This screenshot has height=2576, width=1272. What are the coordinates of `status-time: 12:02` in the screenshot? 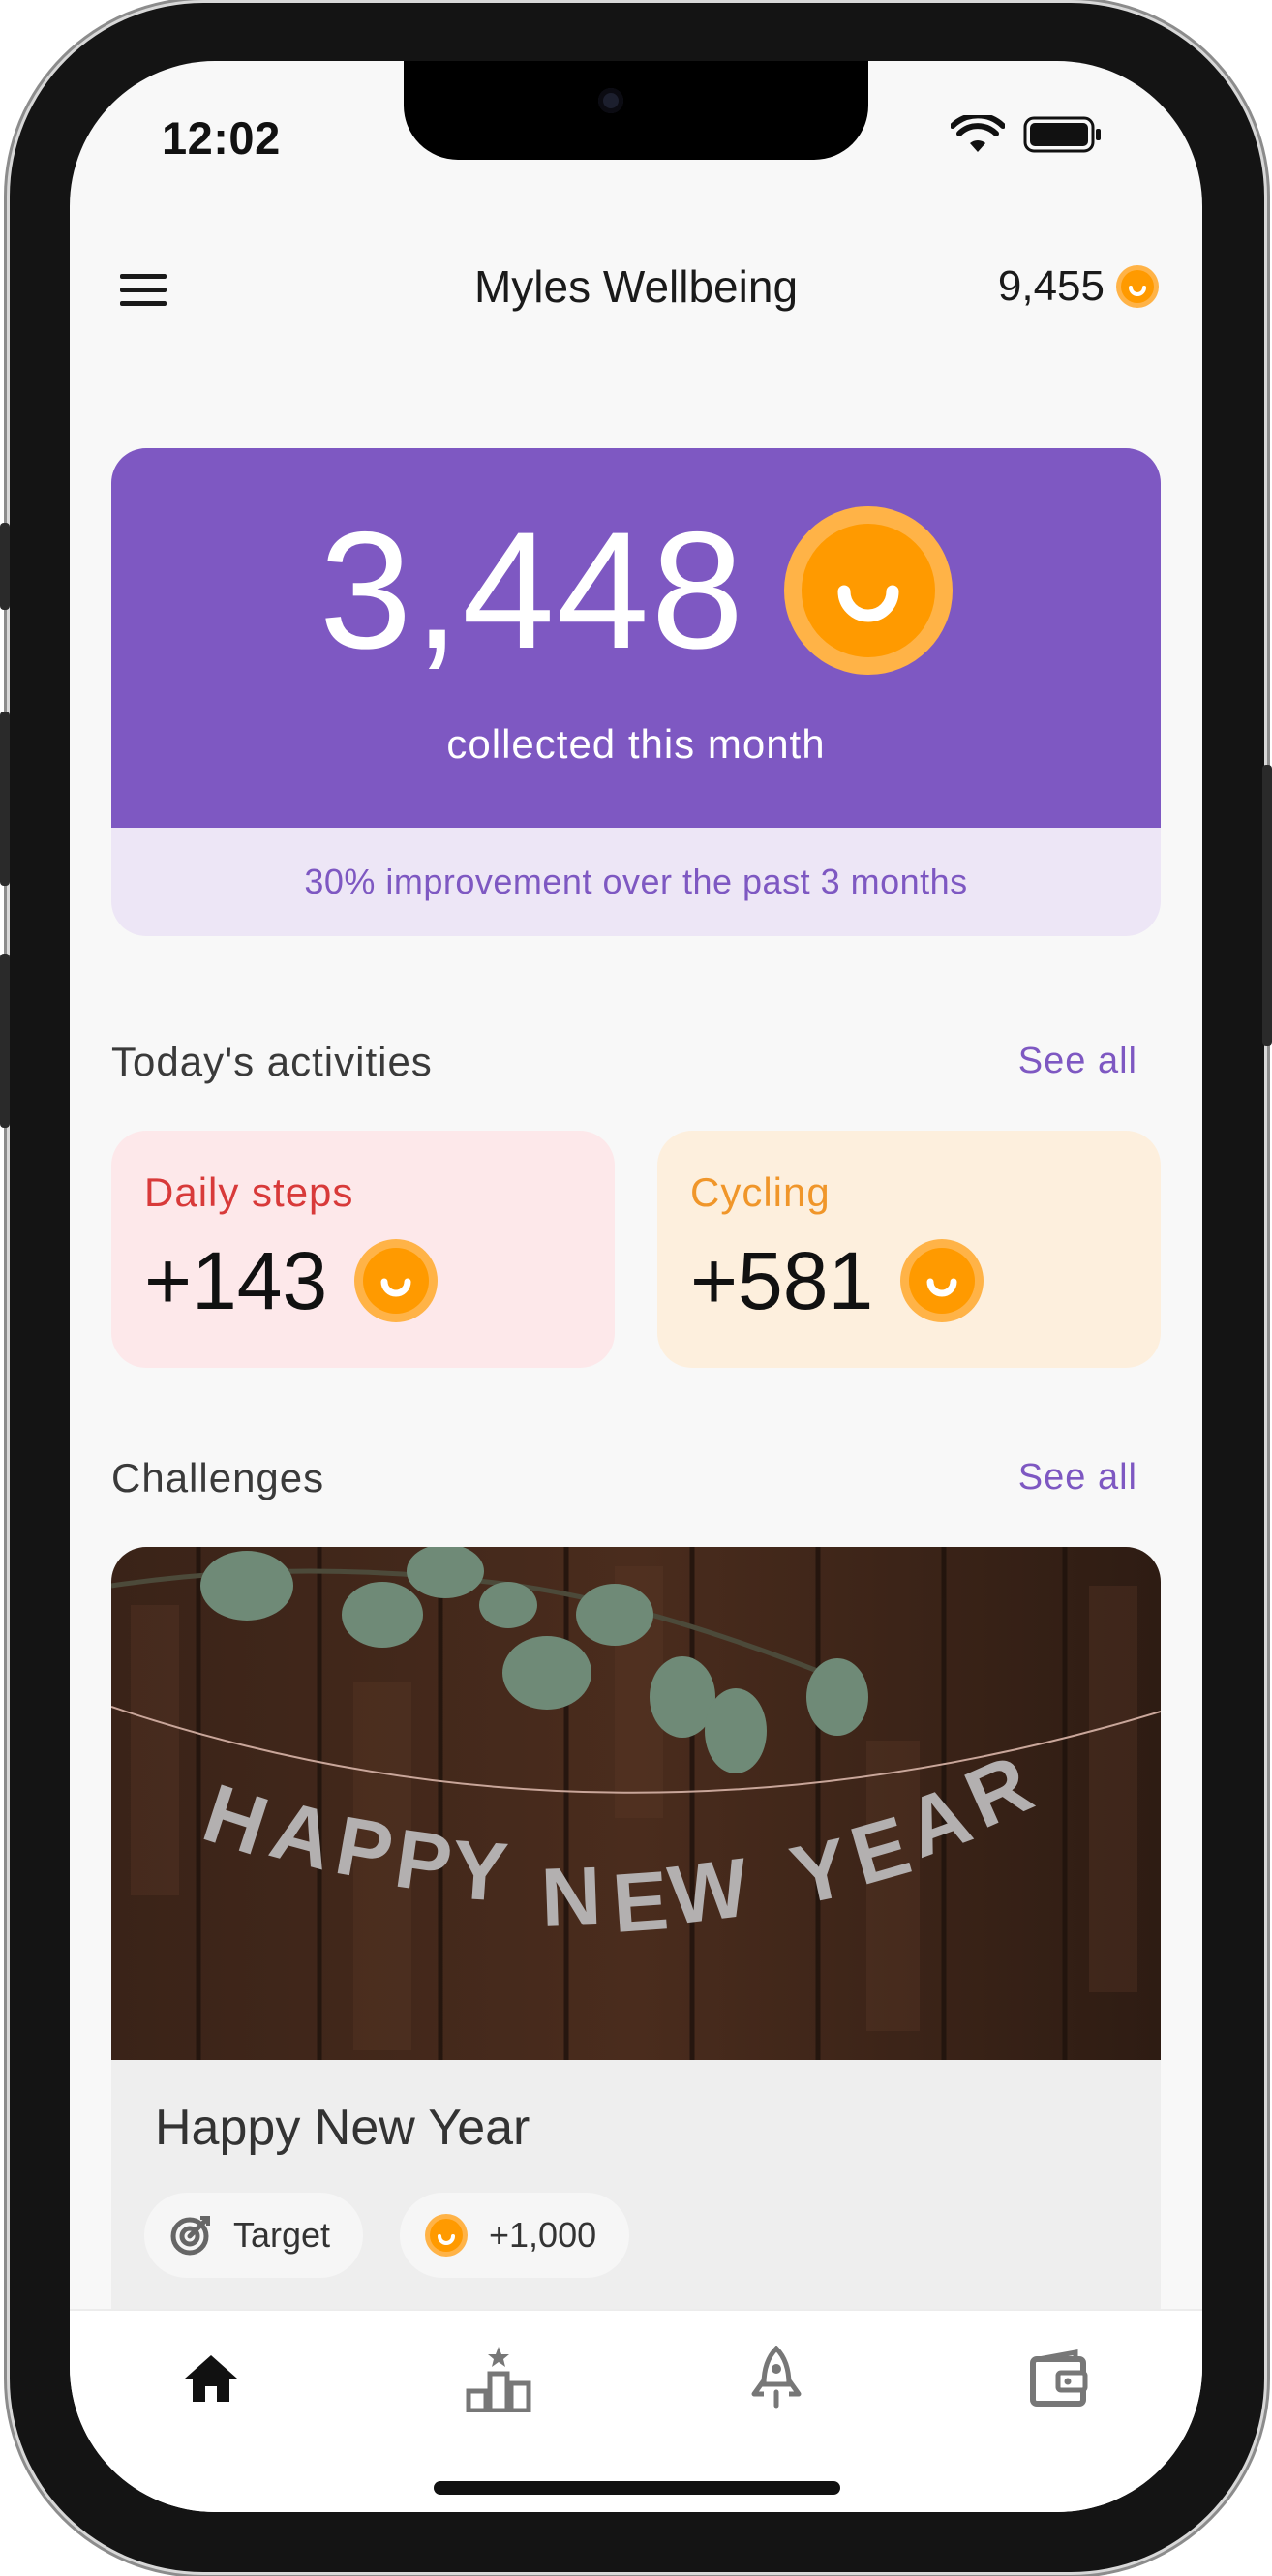 It's located at (221, 138).